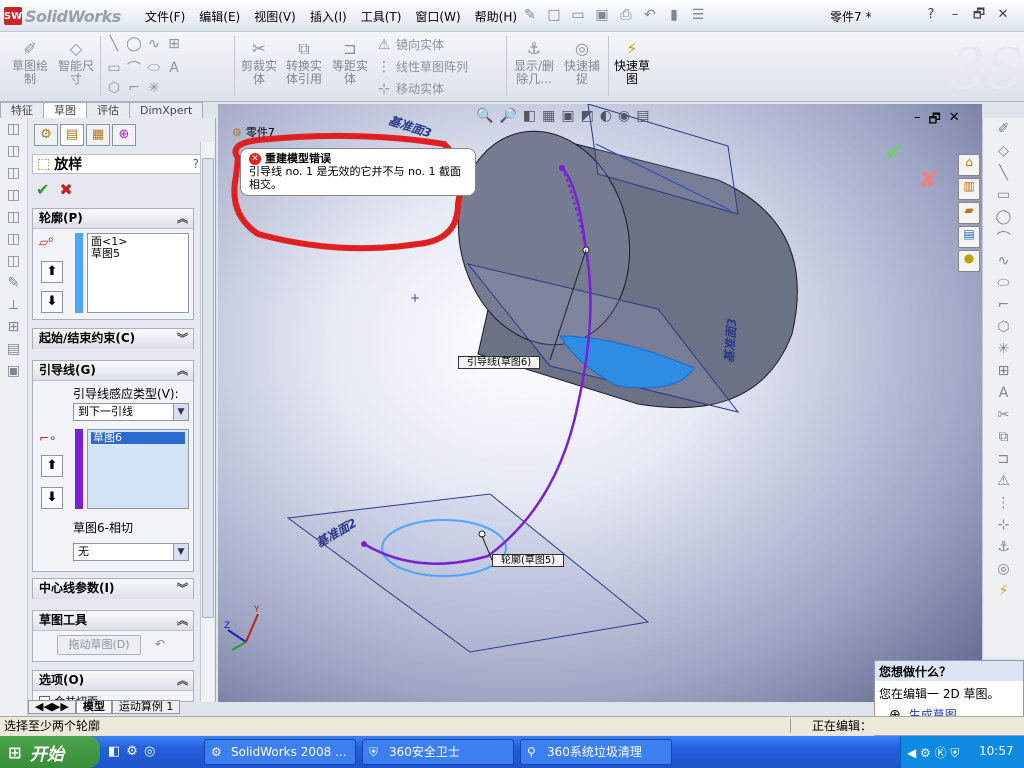 The width and height of the screenshot is (1024, 768). Describe the element at coordinates (548, 116) in the screenshot. I see `section-view-icon: ▦` at that location.